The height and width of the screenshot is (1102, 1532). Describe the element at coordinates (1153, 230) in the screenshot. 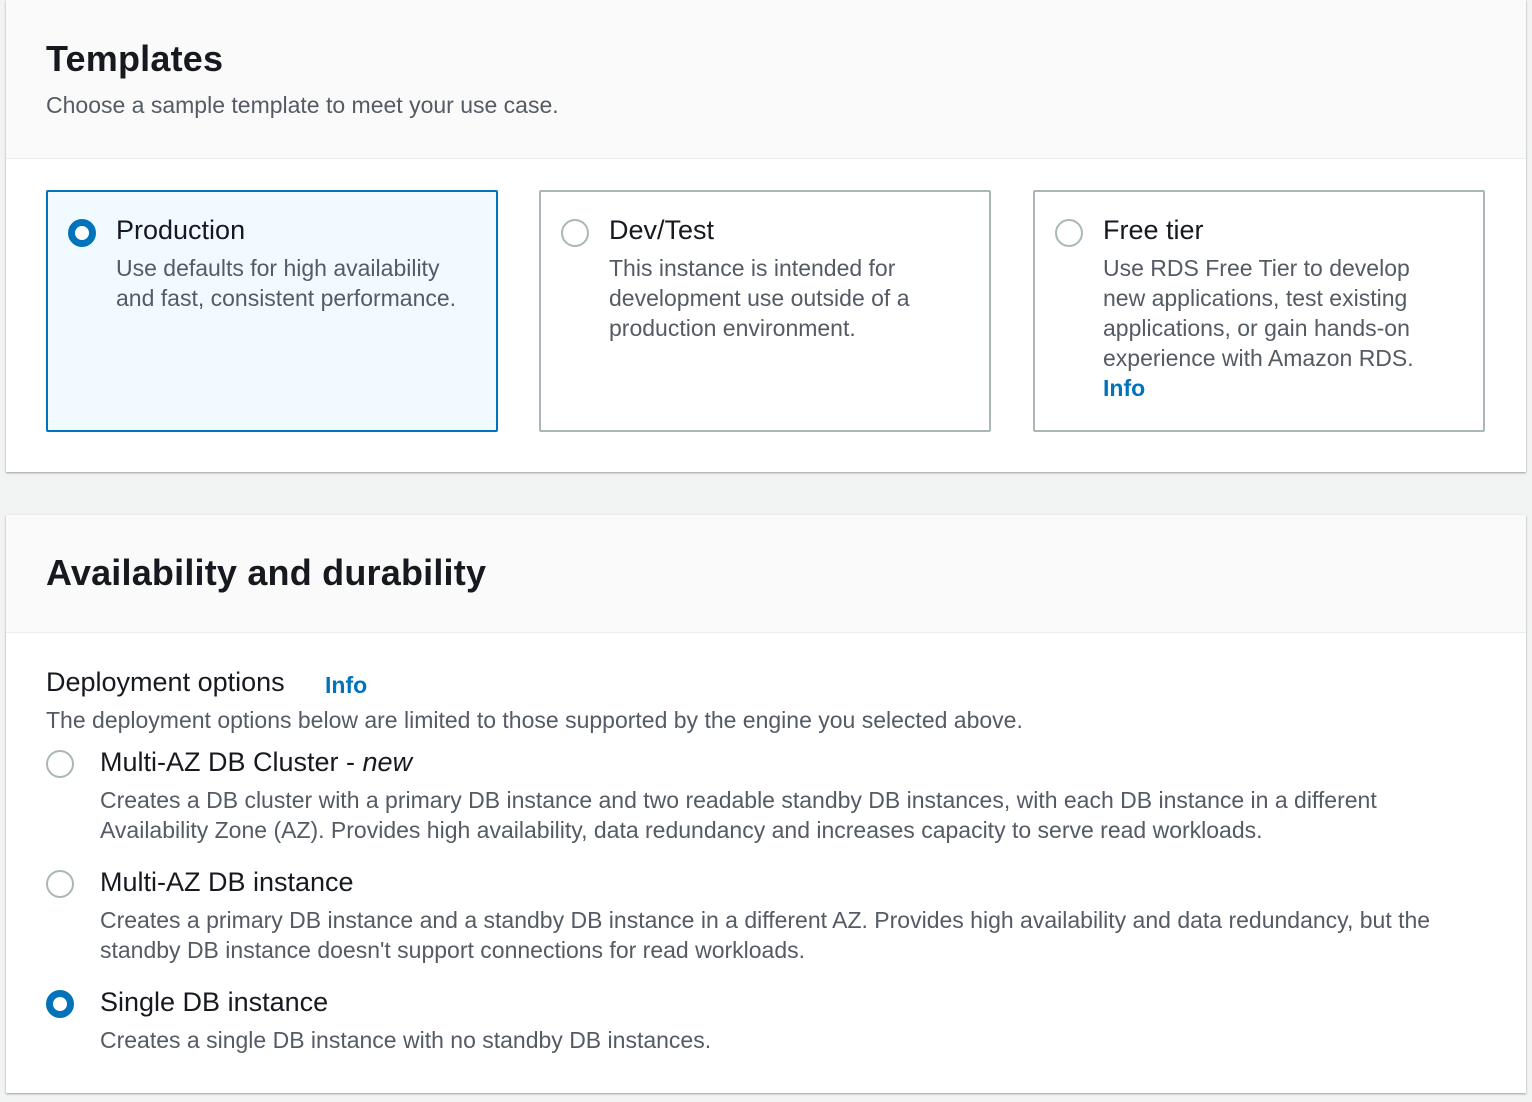

I see `free-tier-title: Free tier` at that location.